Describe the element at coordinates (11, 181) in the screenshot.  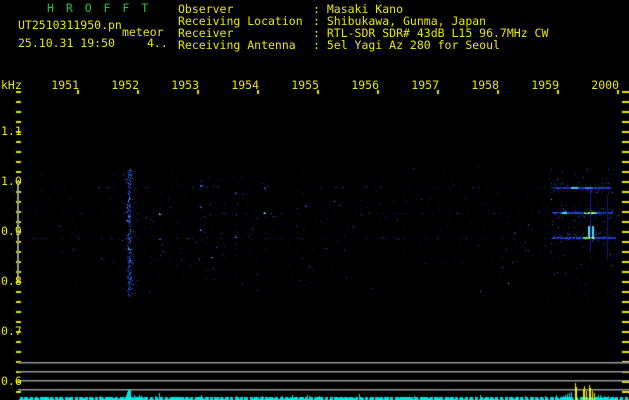
I see `freq-axis-label: 1.0` at that location.